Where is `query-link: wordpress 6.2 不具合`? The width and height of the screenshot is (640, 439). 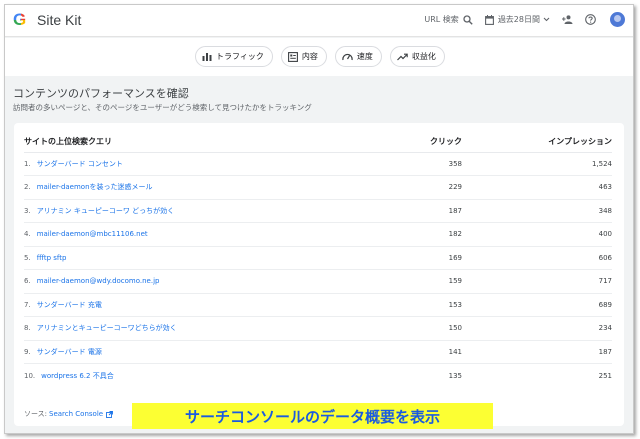 query-link: wordpress 6.2 不具合 is located at coordinates (77, 376).